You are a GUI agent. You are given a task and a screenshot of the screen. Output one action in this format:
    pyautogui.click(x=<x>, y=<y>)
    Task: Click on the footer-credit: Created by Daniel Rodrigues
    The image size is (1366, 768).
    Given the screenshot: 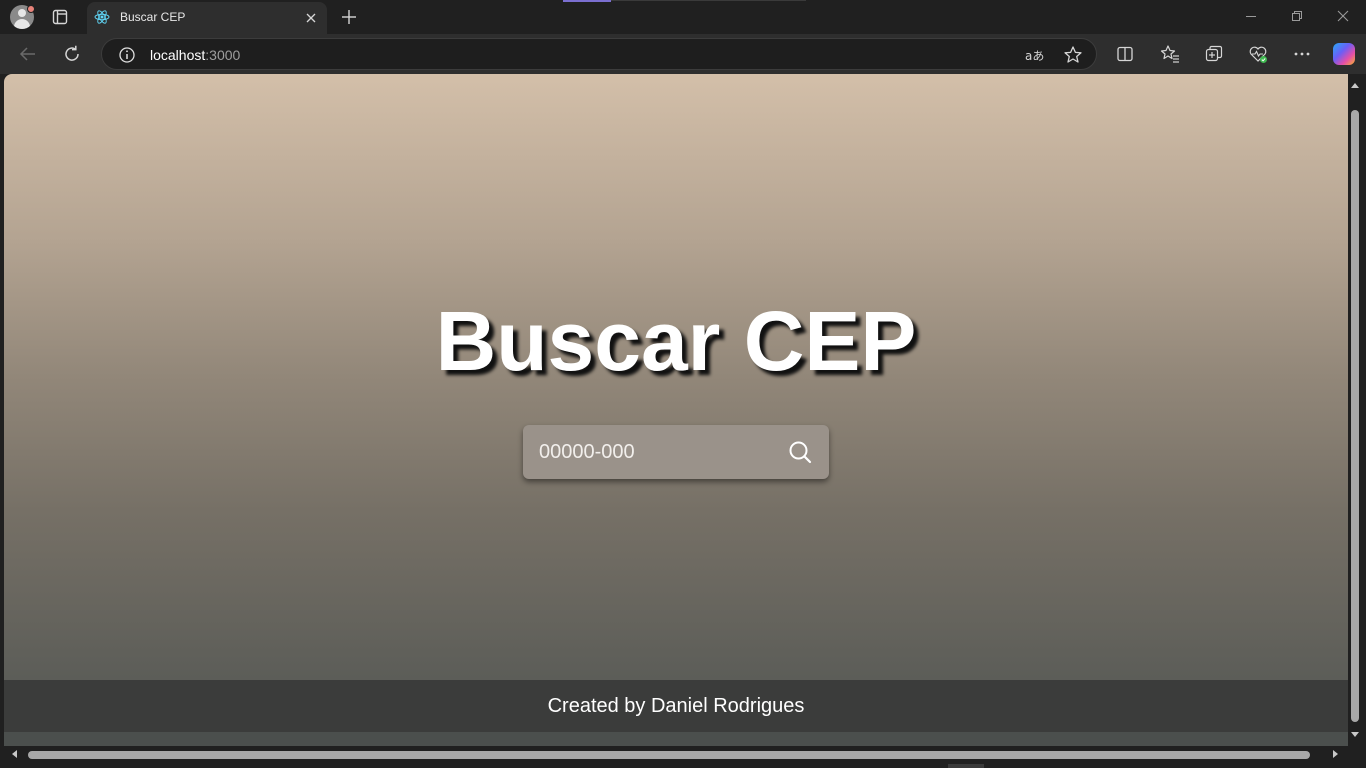 What is the action you would take?
    pyautogui.click(x=676, y=706)
    